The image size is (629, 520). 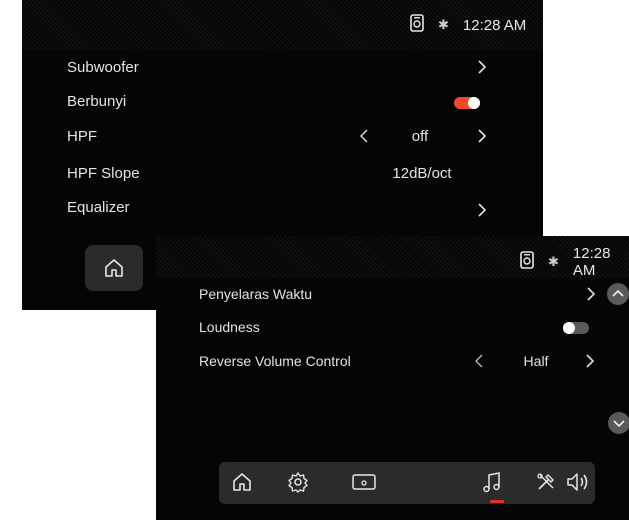 I want to click on setting-row-reverse-volume: Reverse Volume Control Half, so click(x=392, y=362).